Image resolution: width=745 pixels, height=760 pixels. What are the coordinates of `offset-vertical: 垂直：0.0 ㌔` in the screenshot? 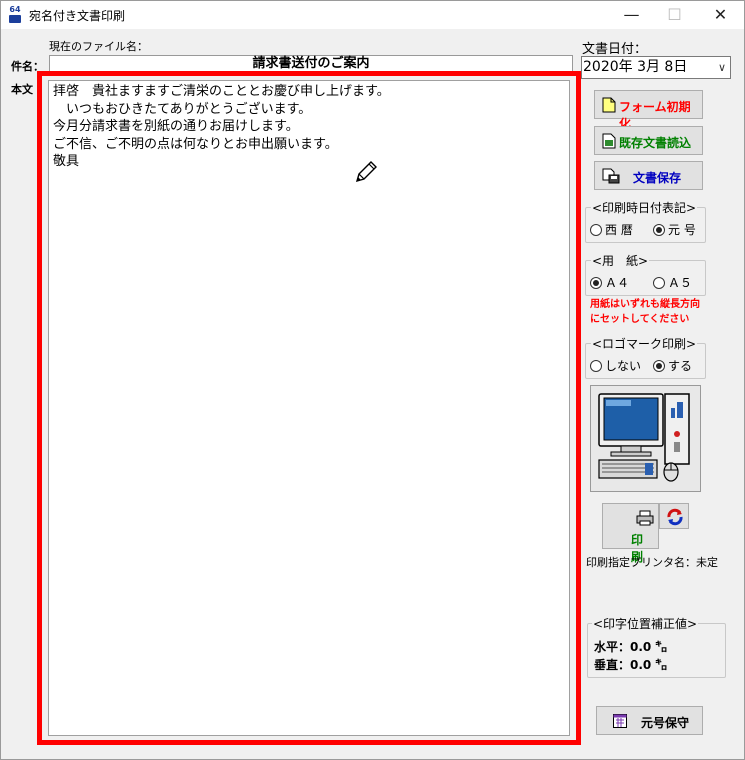 It's located at (630, 664).